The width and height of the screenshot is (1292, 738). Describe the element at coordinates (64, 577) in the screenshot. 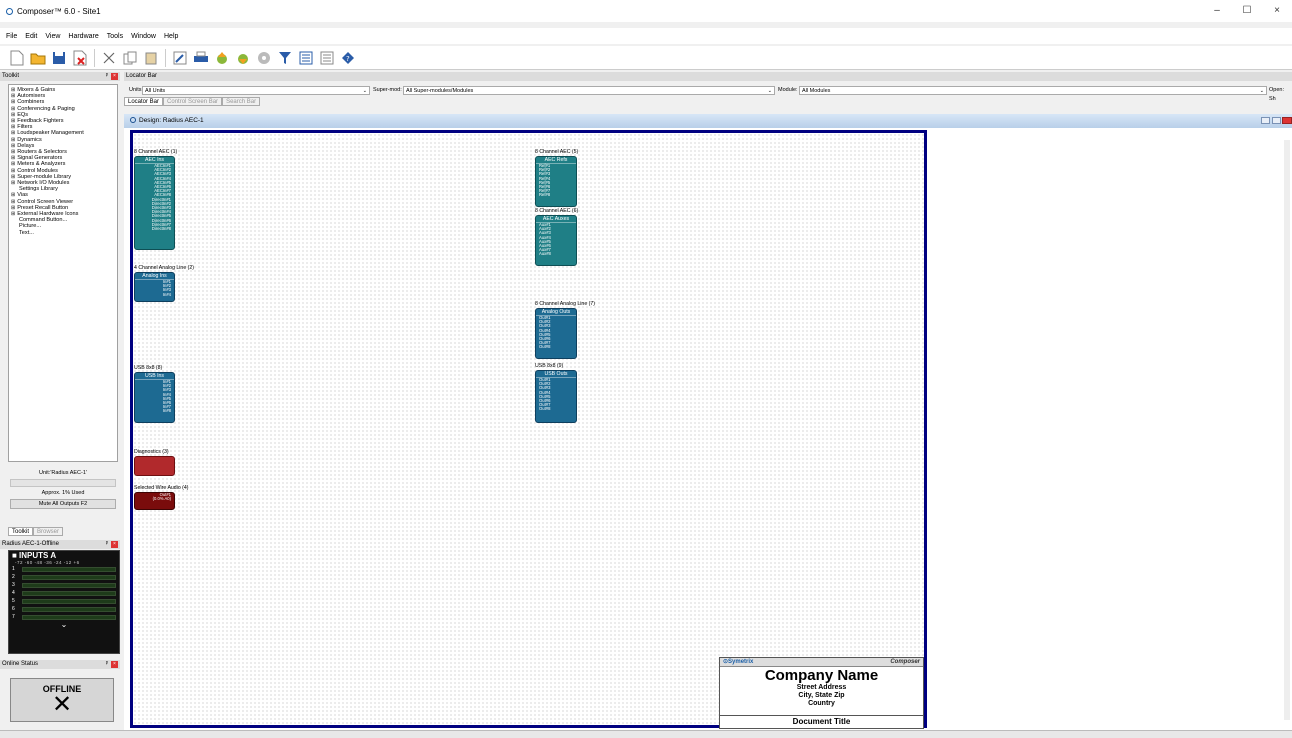

I see `meter-channel: 2` at that location.